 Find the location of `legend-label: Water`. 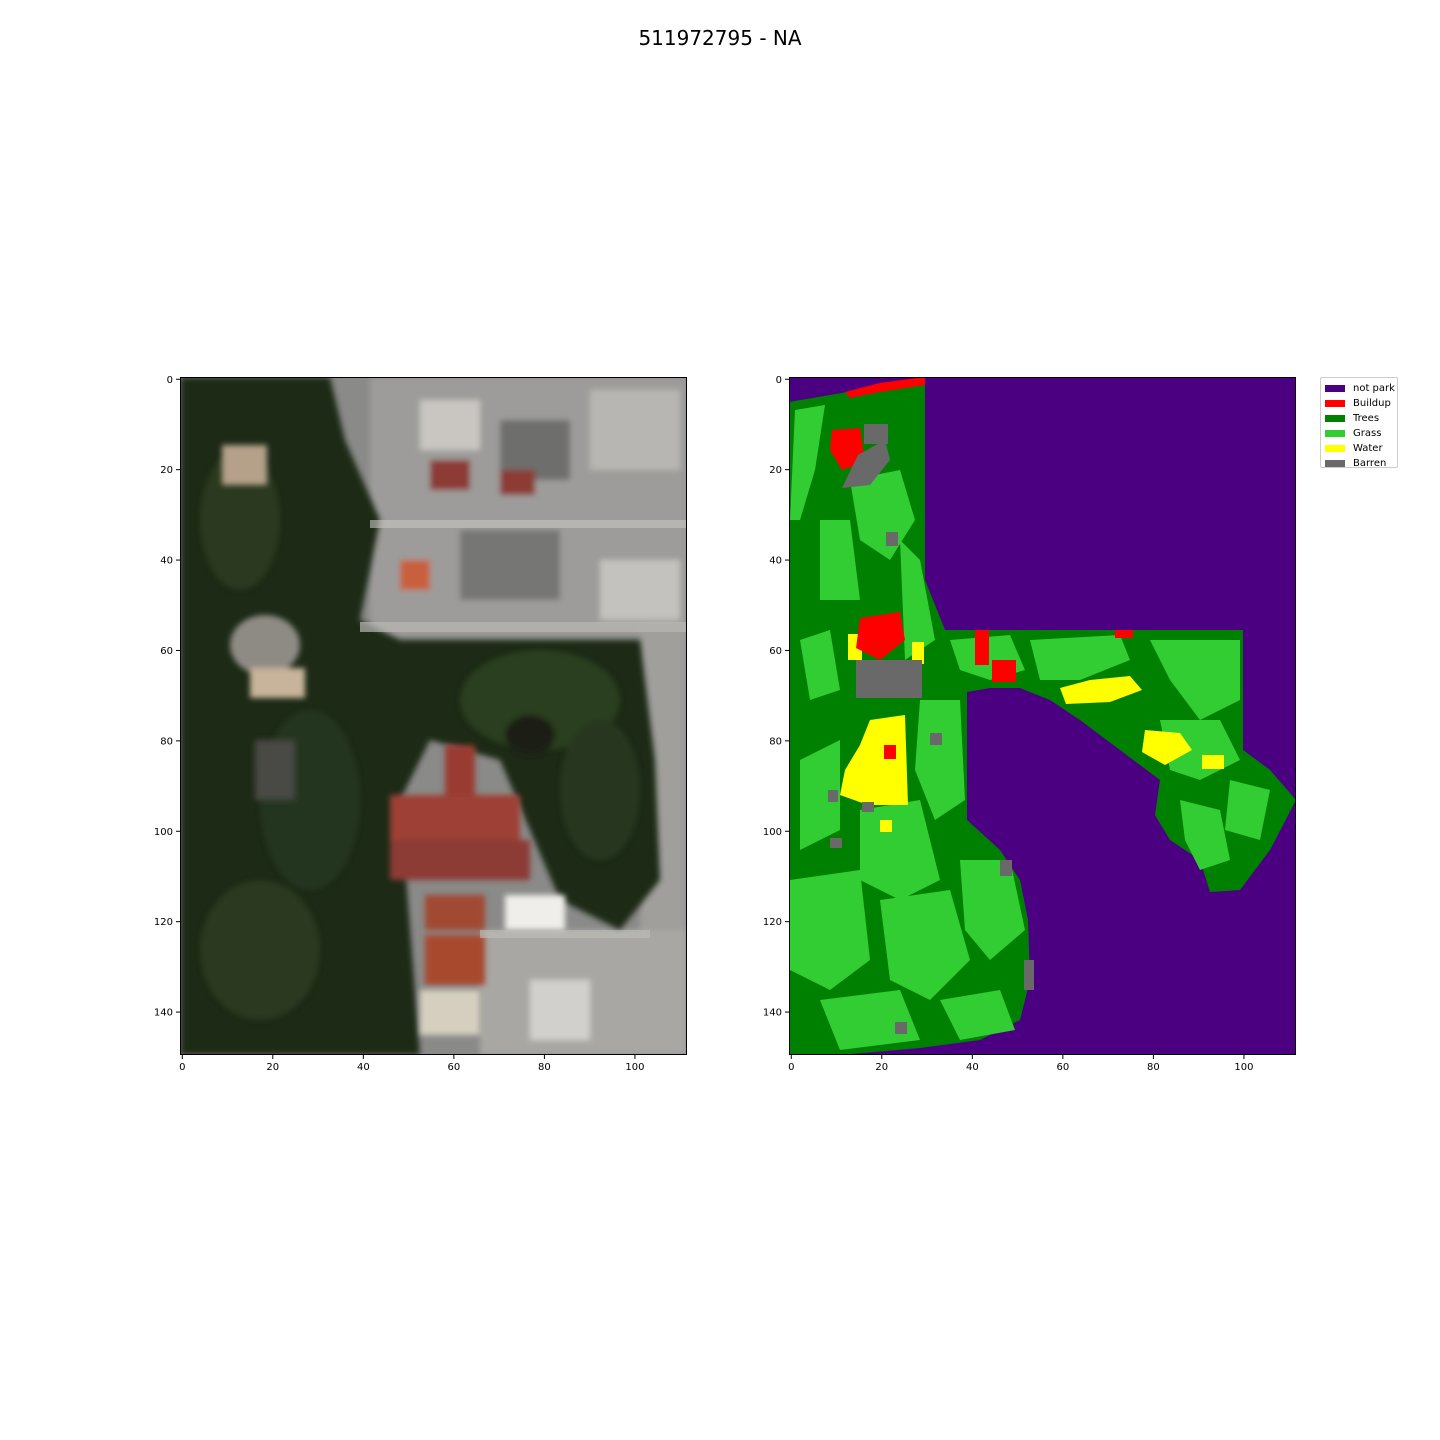

legend-label: Water is located at coordinates (1368, 448).